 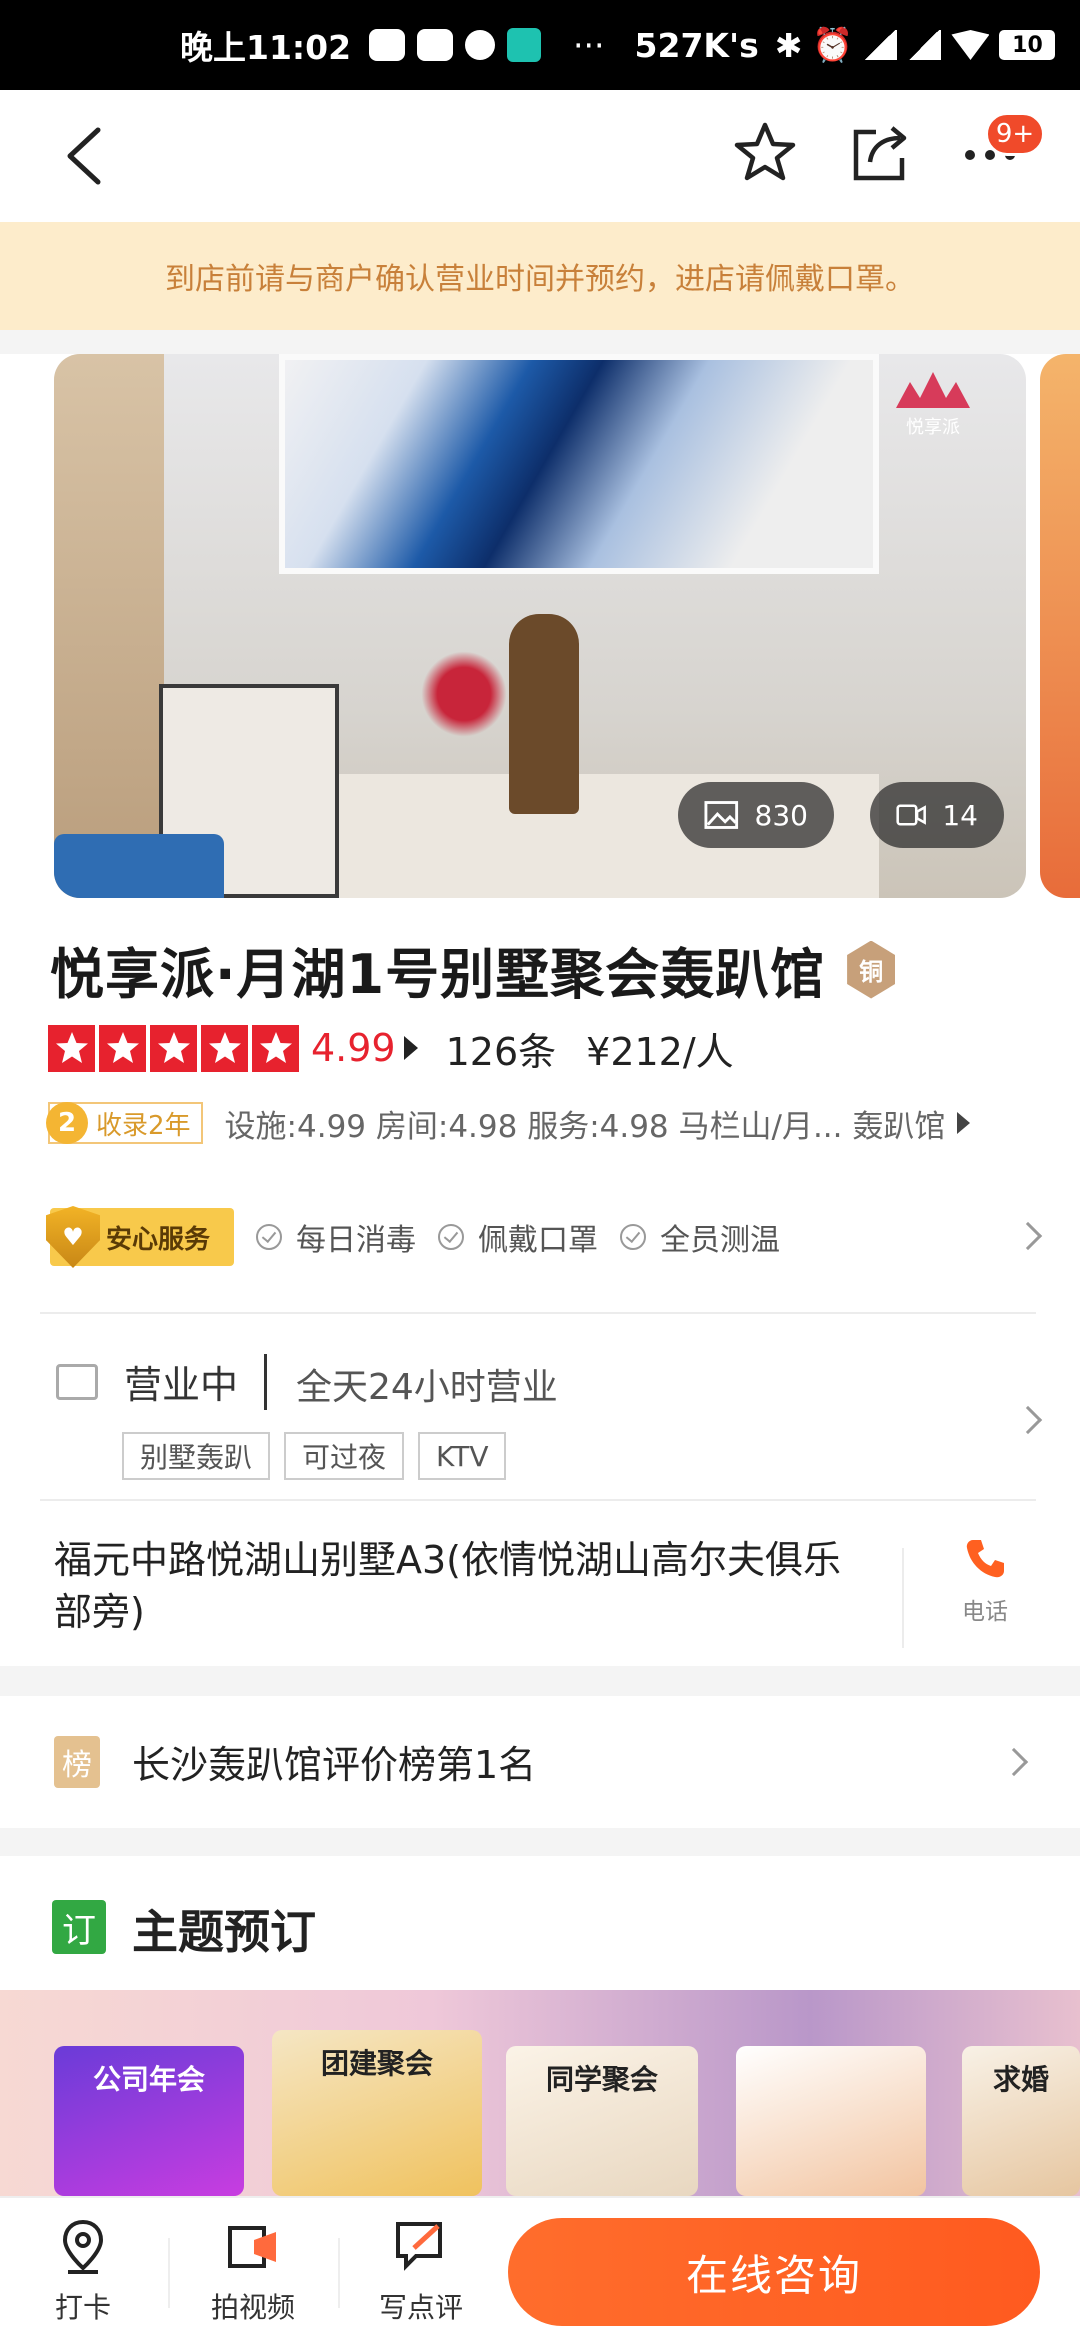 What do you see at coordinates (158, 1239) in the screenshot?
I see `safe-service-label: 安心服务` at bounding box center [158, 1239].